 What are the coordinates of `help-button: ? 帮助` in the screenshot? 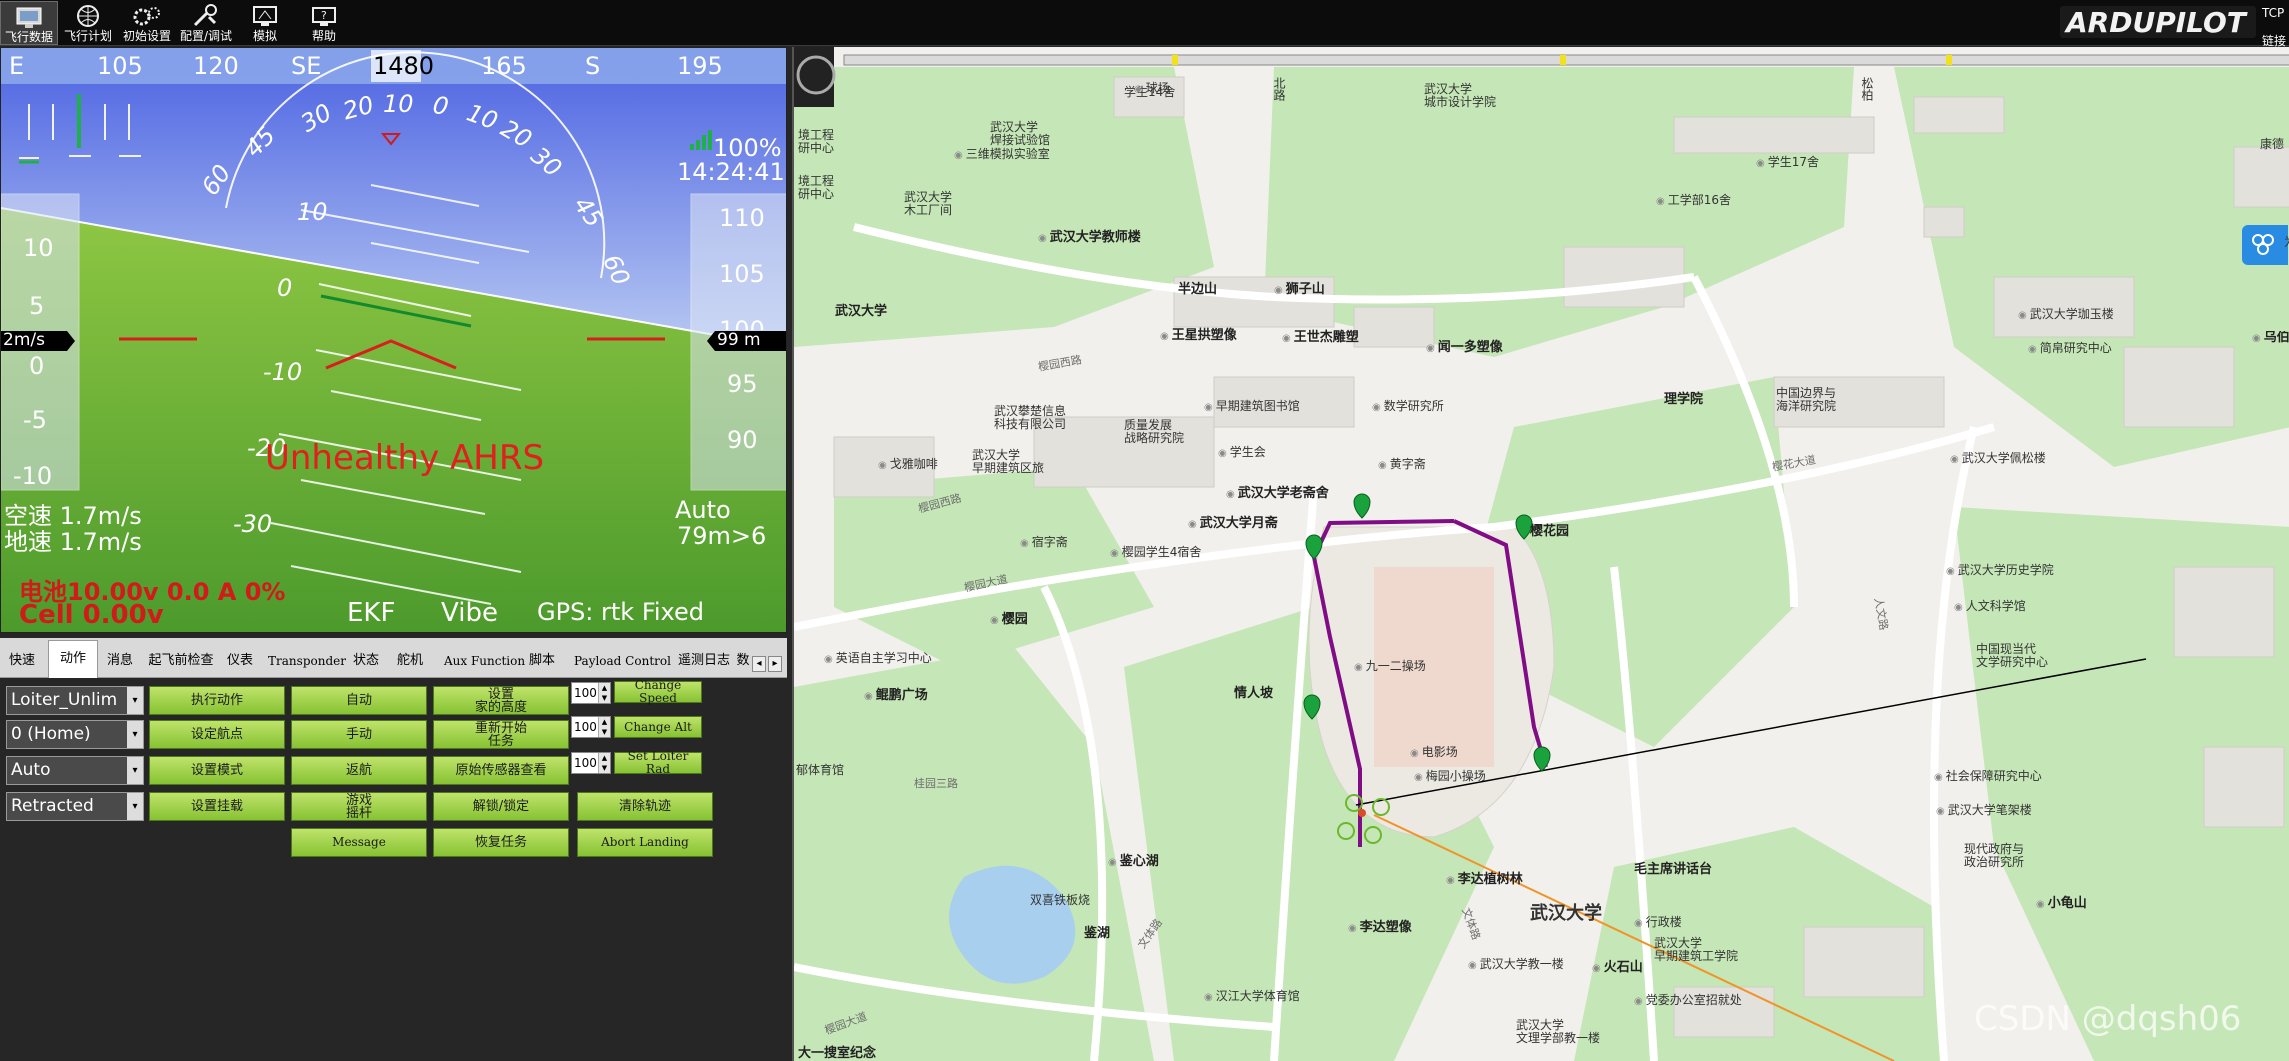 It's located at (324, 23).